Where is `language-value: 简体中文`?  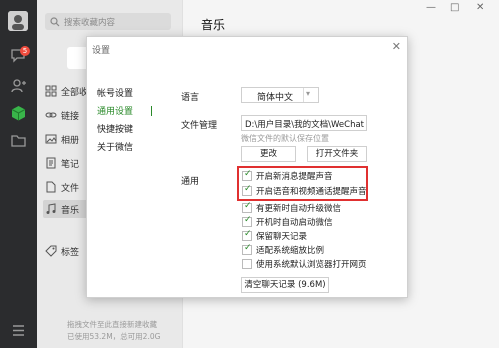 language-value: 简体中文 is located at coordinates (275, 98).